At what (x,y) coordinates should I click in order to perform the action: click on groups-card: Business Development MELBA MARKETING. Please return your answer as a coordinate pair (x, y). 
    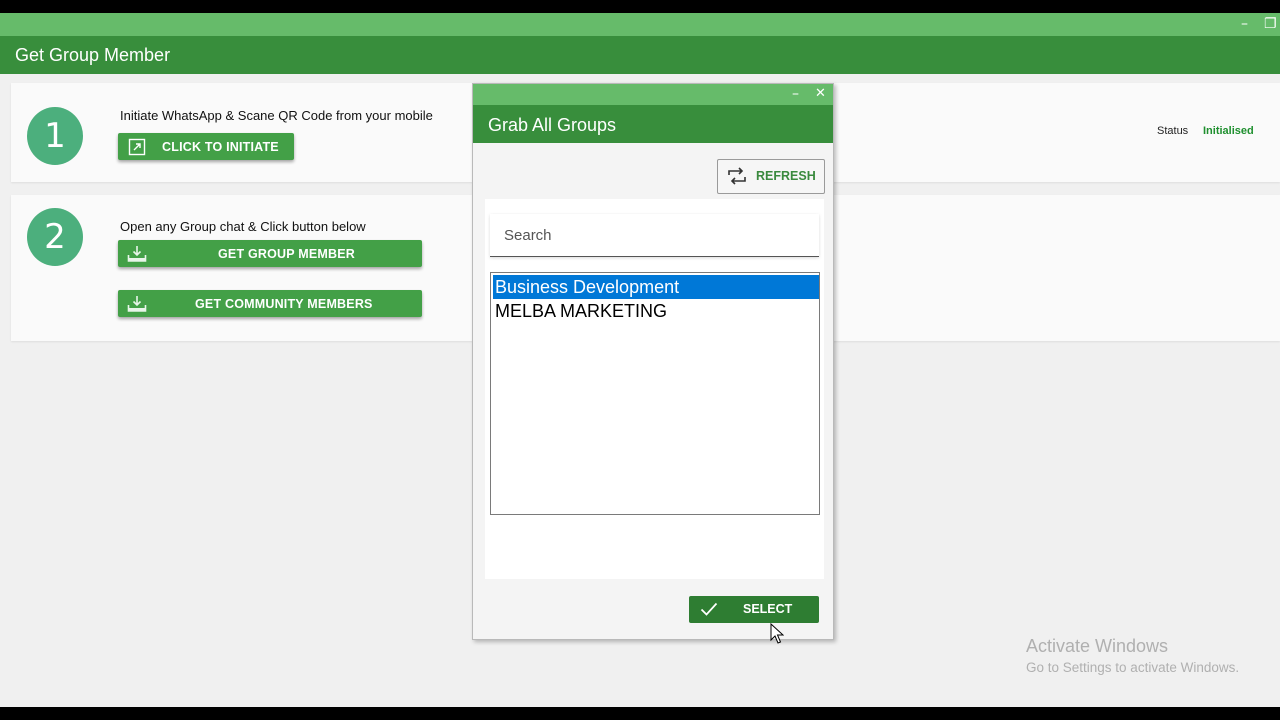
    Looking at the image, I should click on (654, 389).